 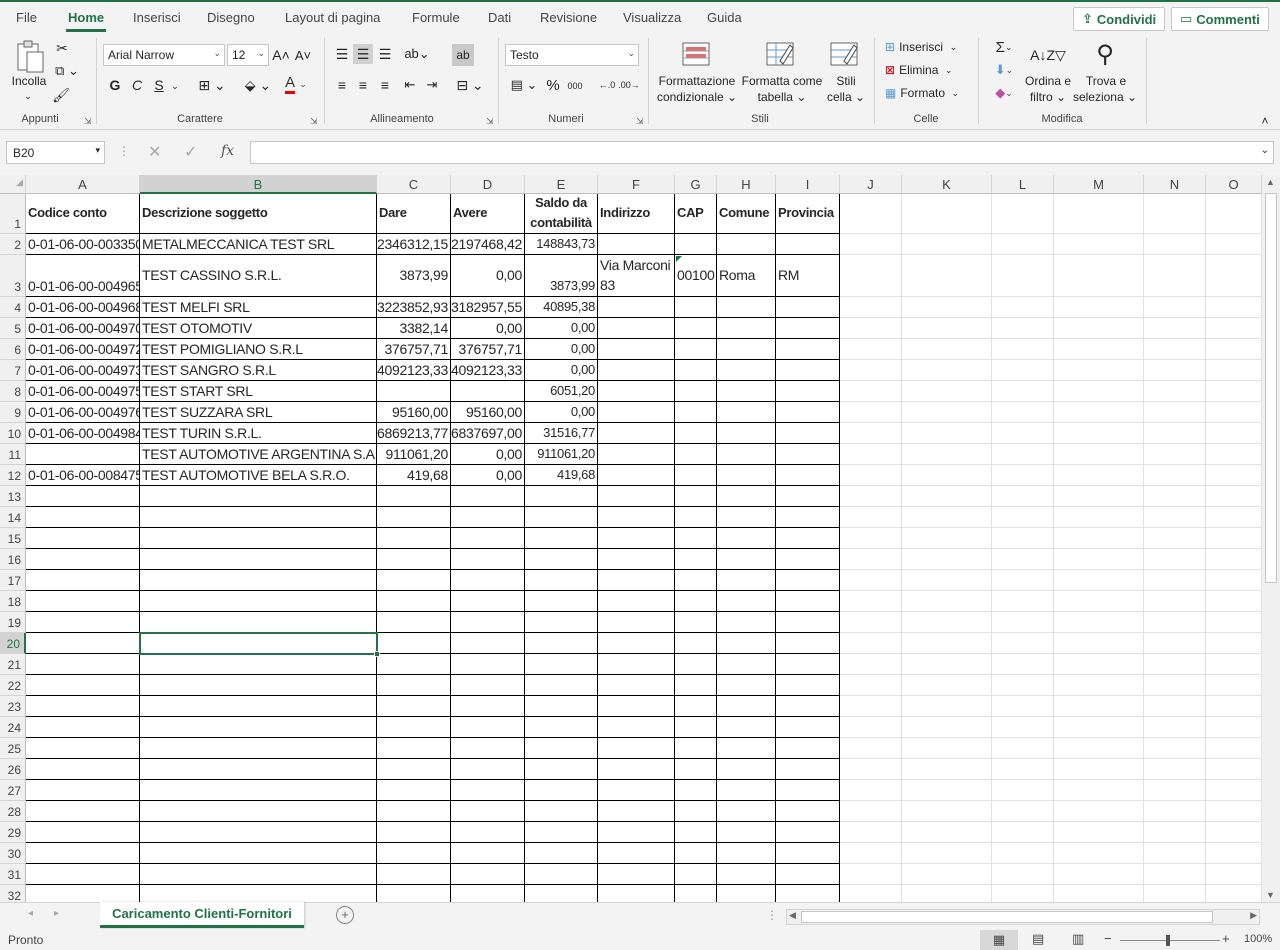 I want to click on cell-dare: 6869213,77, so click(x=414, y=433).